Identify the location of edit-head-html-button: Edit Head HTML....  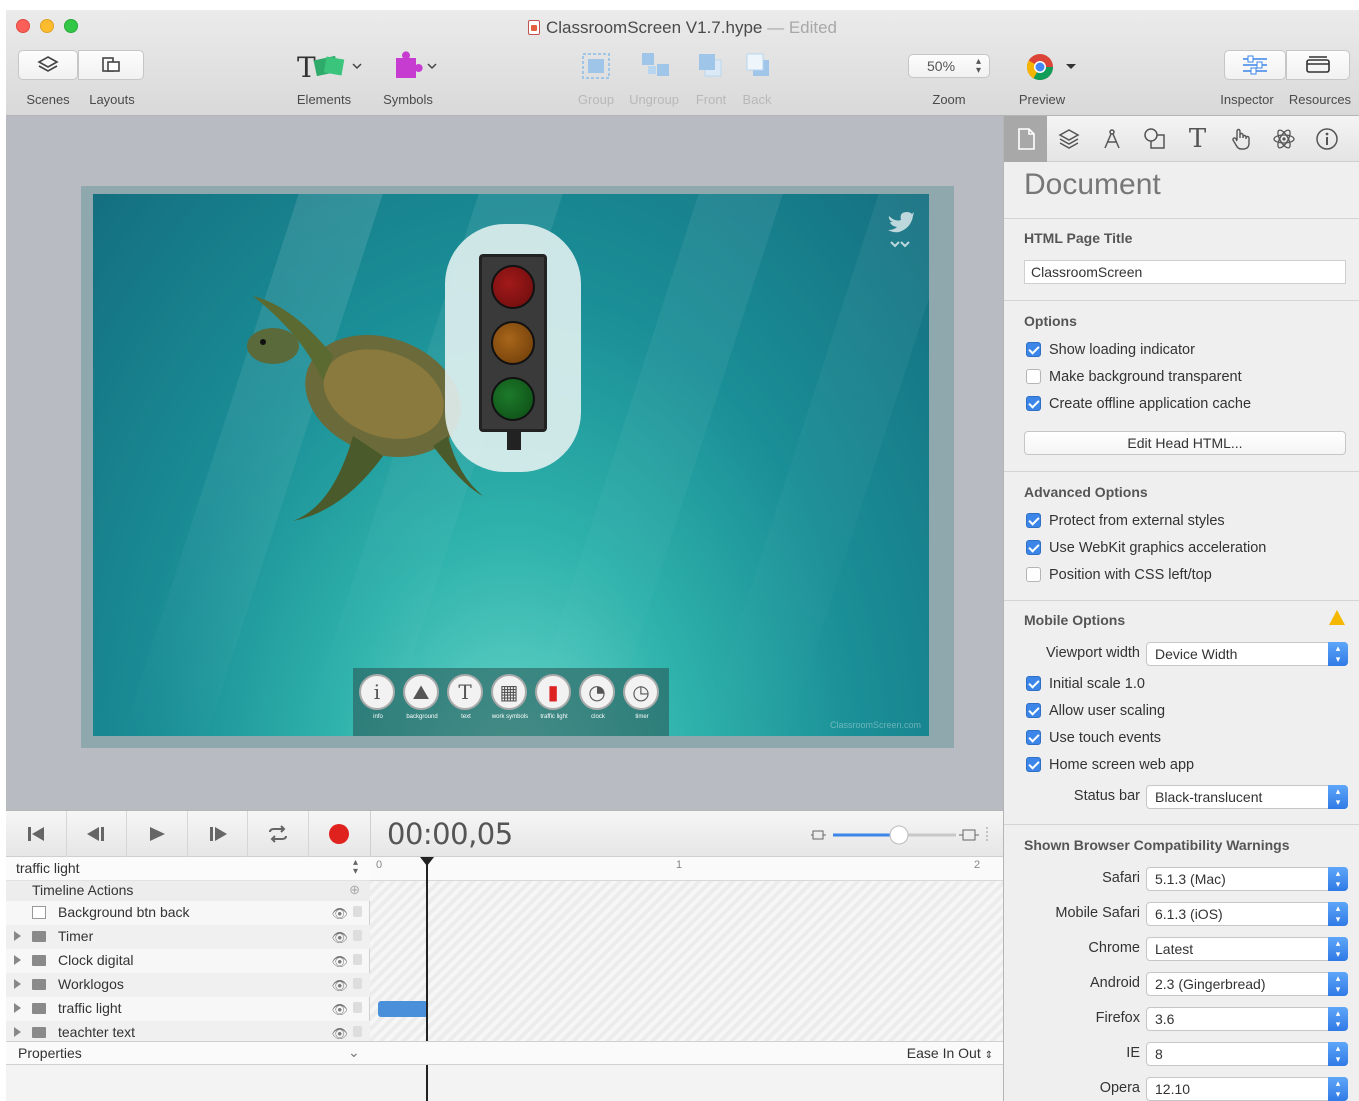
(1185, 443).